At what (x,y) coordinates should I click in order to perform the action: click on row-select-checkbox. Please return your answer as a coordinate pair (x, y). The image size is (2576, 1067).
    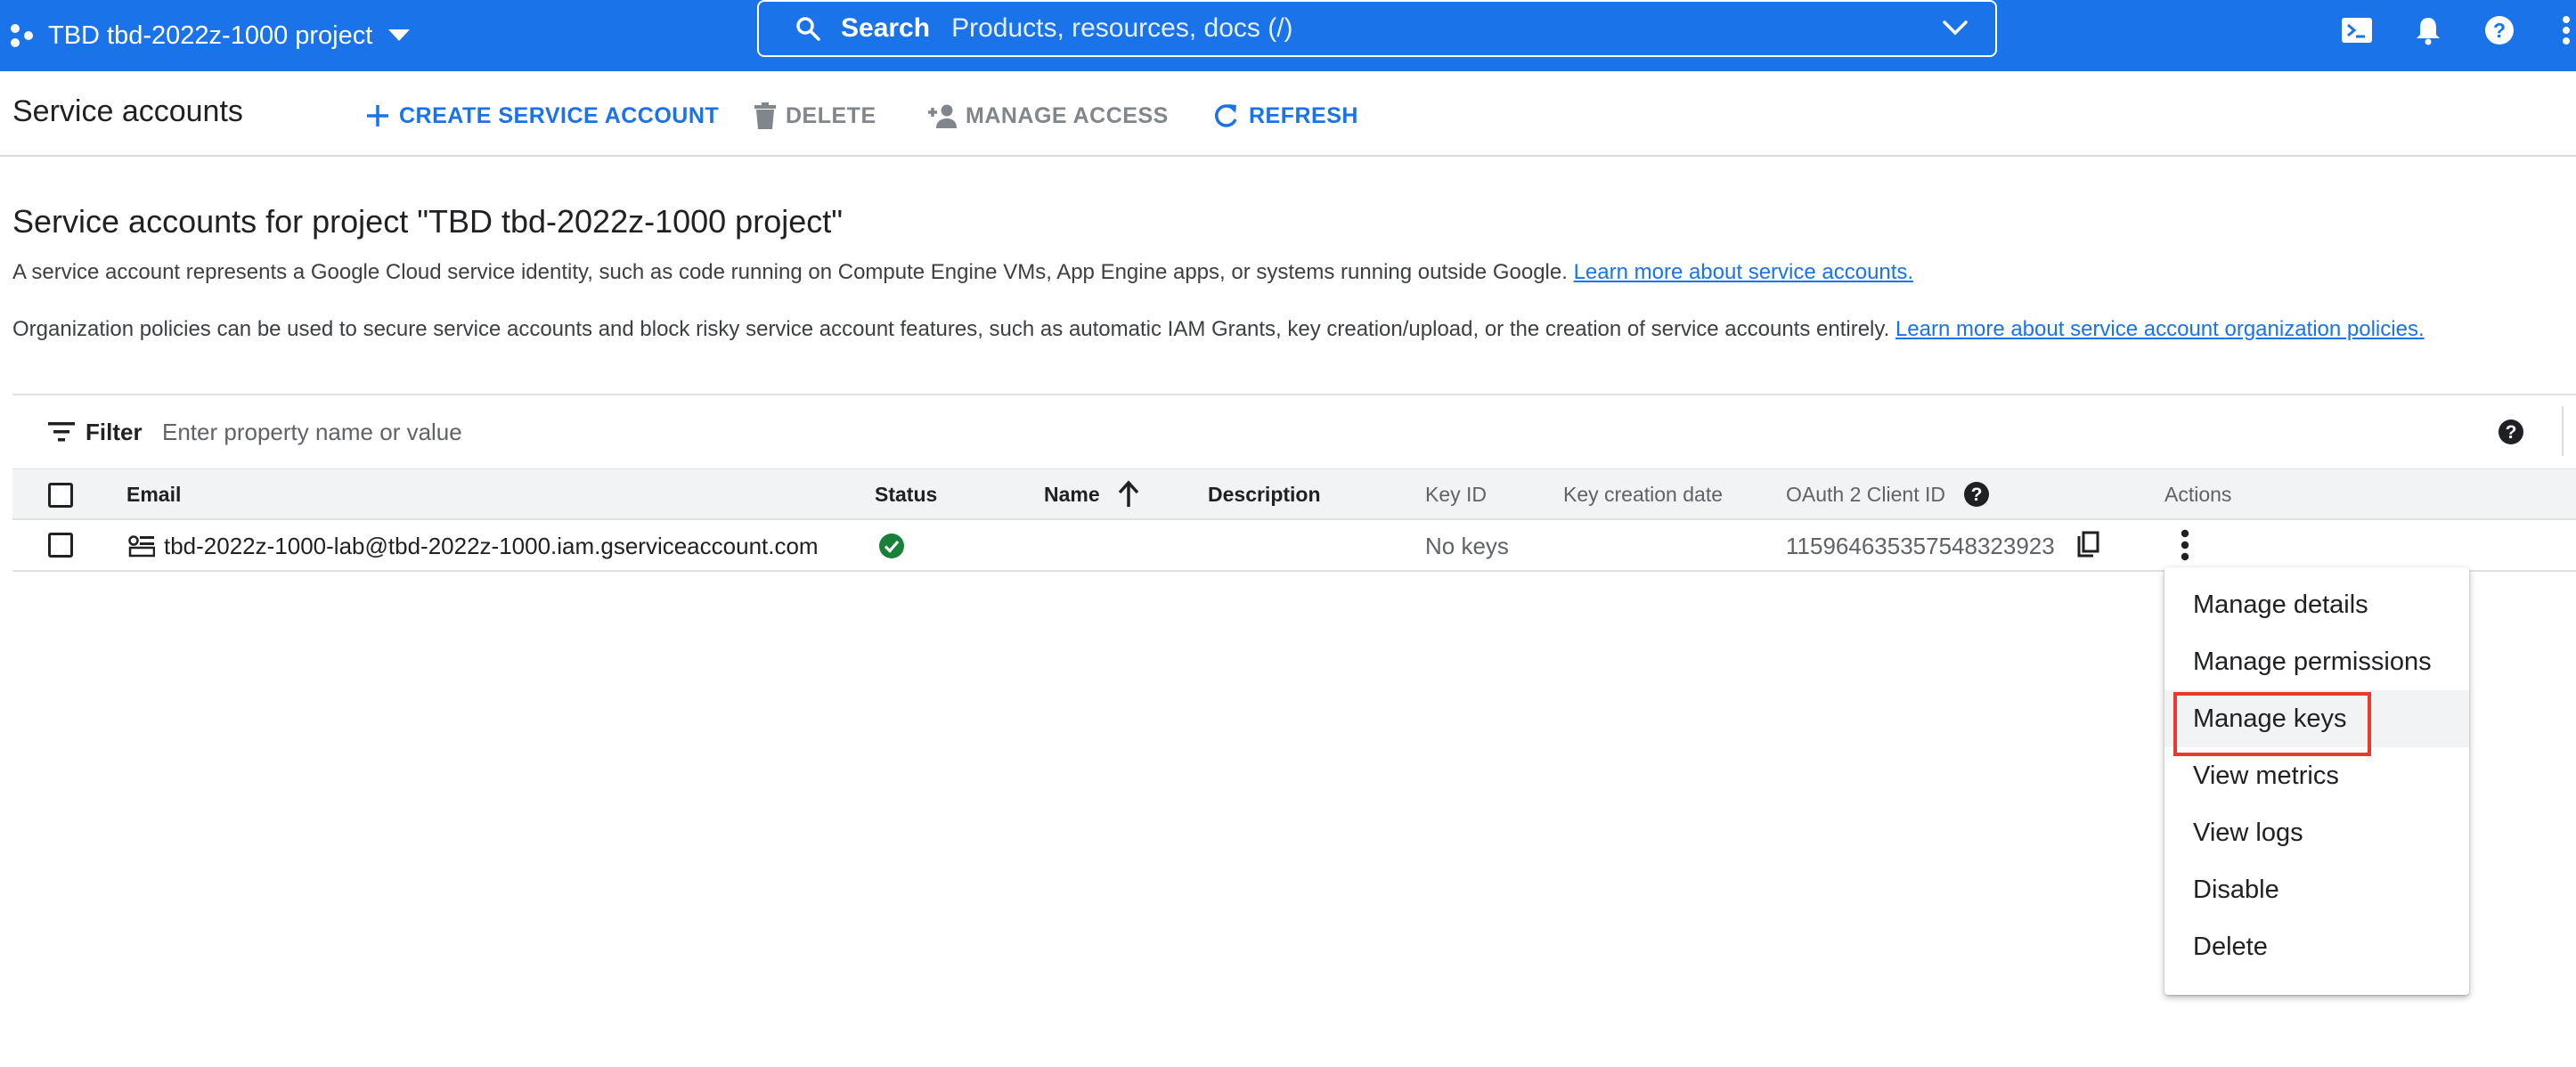
    Looking at the image, I should click on (61, 545).